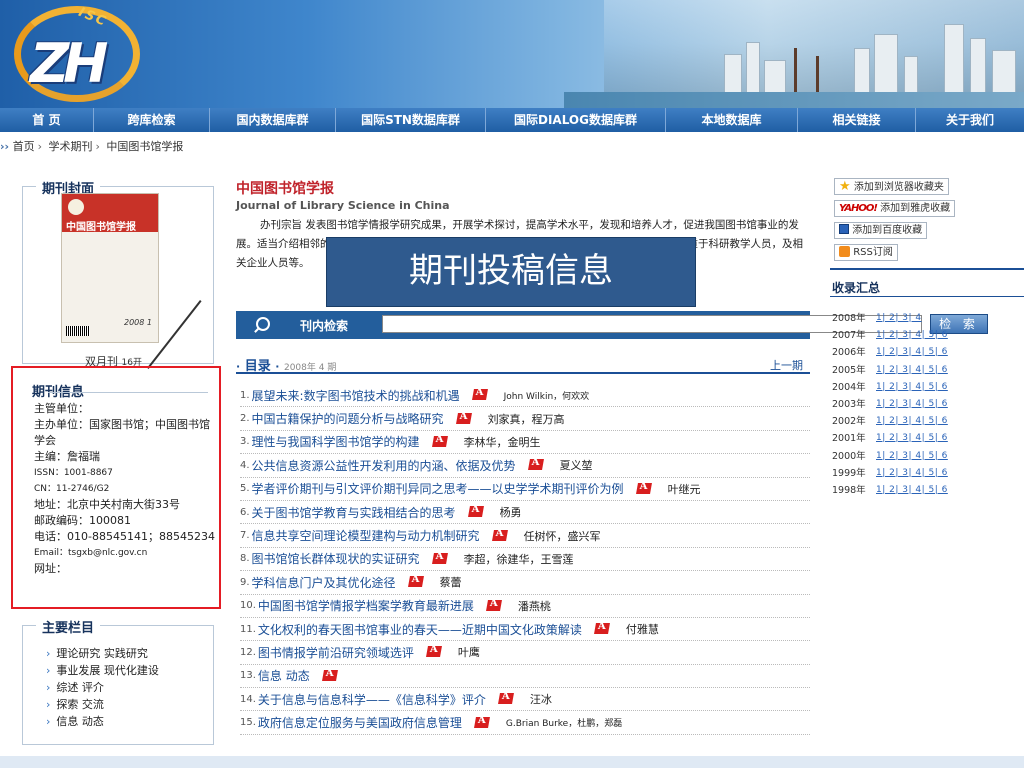 This screenshot has height=768, width=1024. What do you see at coordinates (510, 513) in the screenshot?
I see `article-authors: 杨勇` at bounding box center [510, 513].